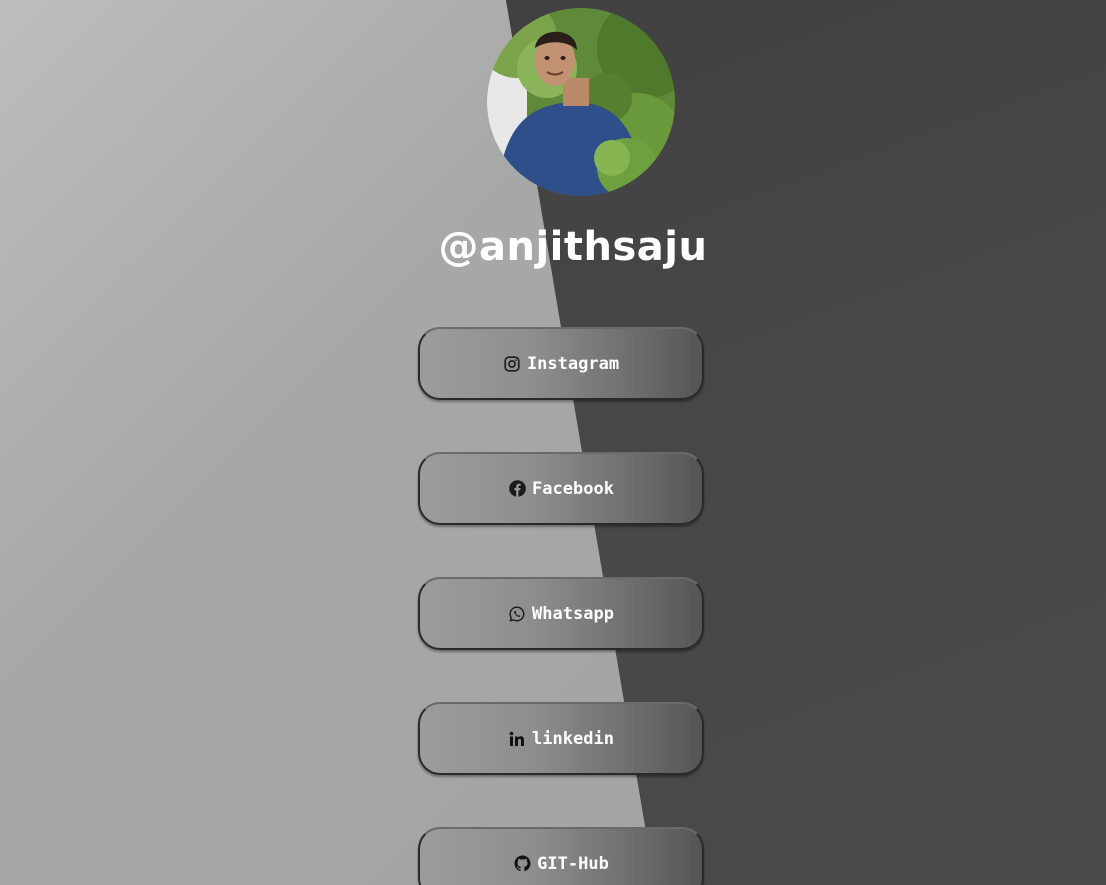  I want to click on facebook-icon, so click(517, 489).